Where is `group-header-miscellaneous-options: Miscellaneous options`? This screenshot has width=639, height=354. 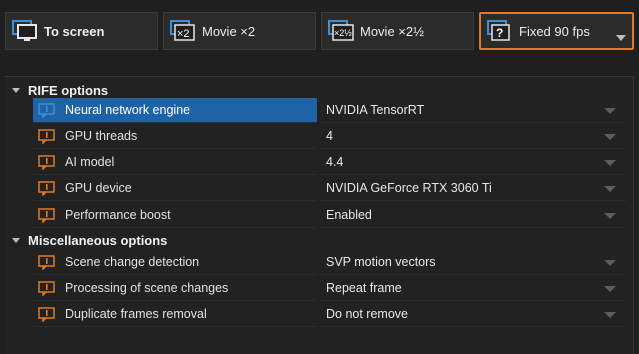 group-header-miscellaneous-options: Miscellaneous options is located at coordinates (319, 240).